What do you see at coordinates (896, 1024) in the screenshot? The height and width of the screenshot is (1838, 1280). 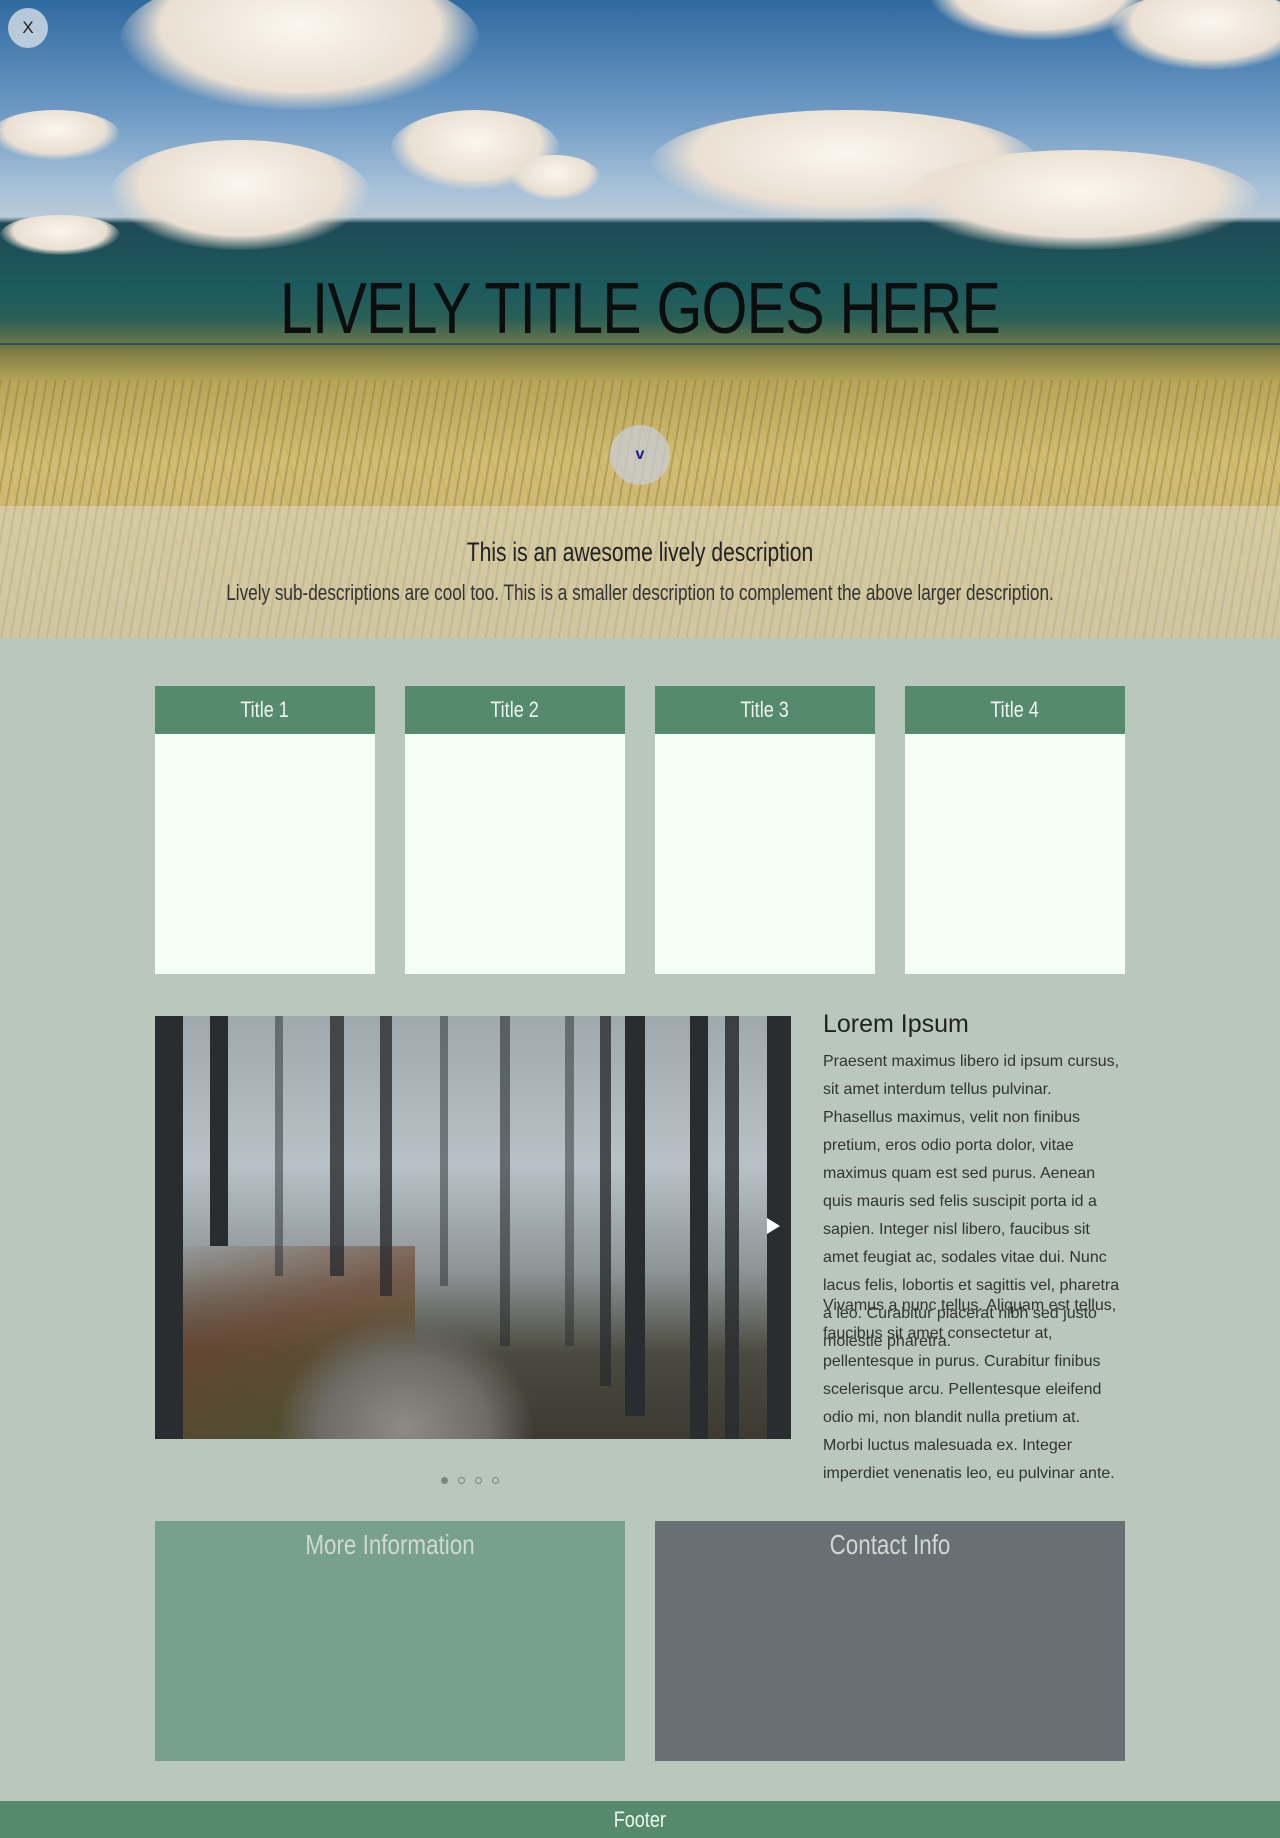 I see `article-title: Lorem Ipsum` at bounding box center [896, 1024].